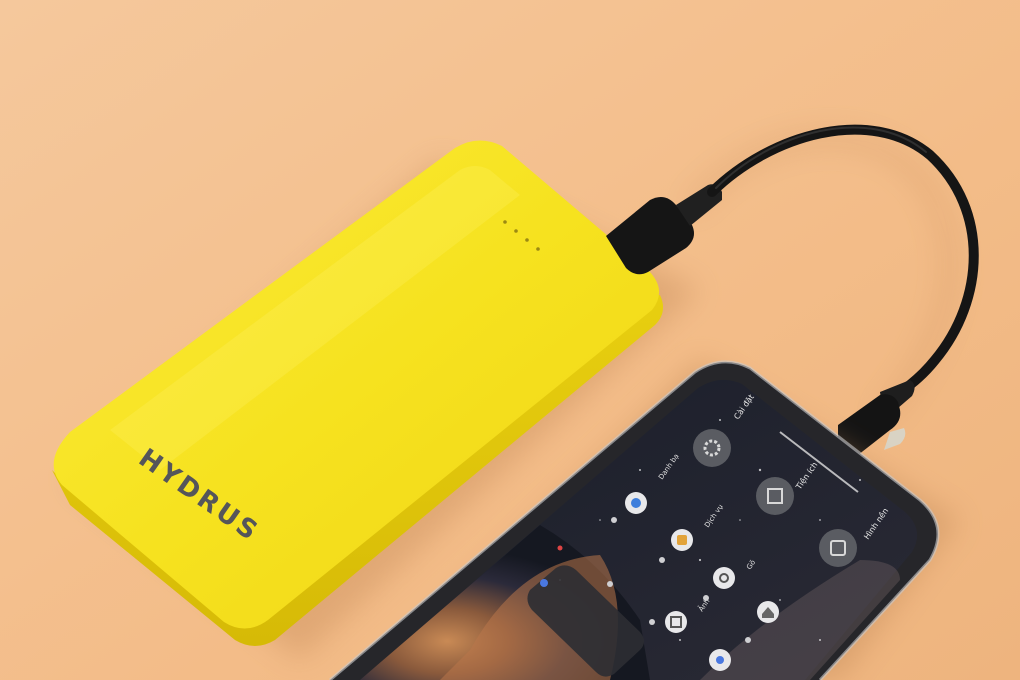  I want to click on services-icon, so click(682, 540).